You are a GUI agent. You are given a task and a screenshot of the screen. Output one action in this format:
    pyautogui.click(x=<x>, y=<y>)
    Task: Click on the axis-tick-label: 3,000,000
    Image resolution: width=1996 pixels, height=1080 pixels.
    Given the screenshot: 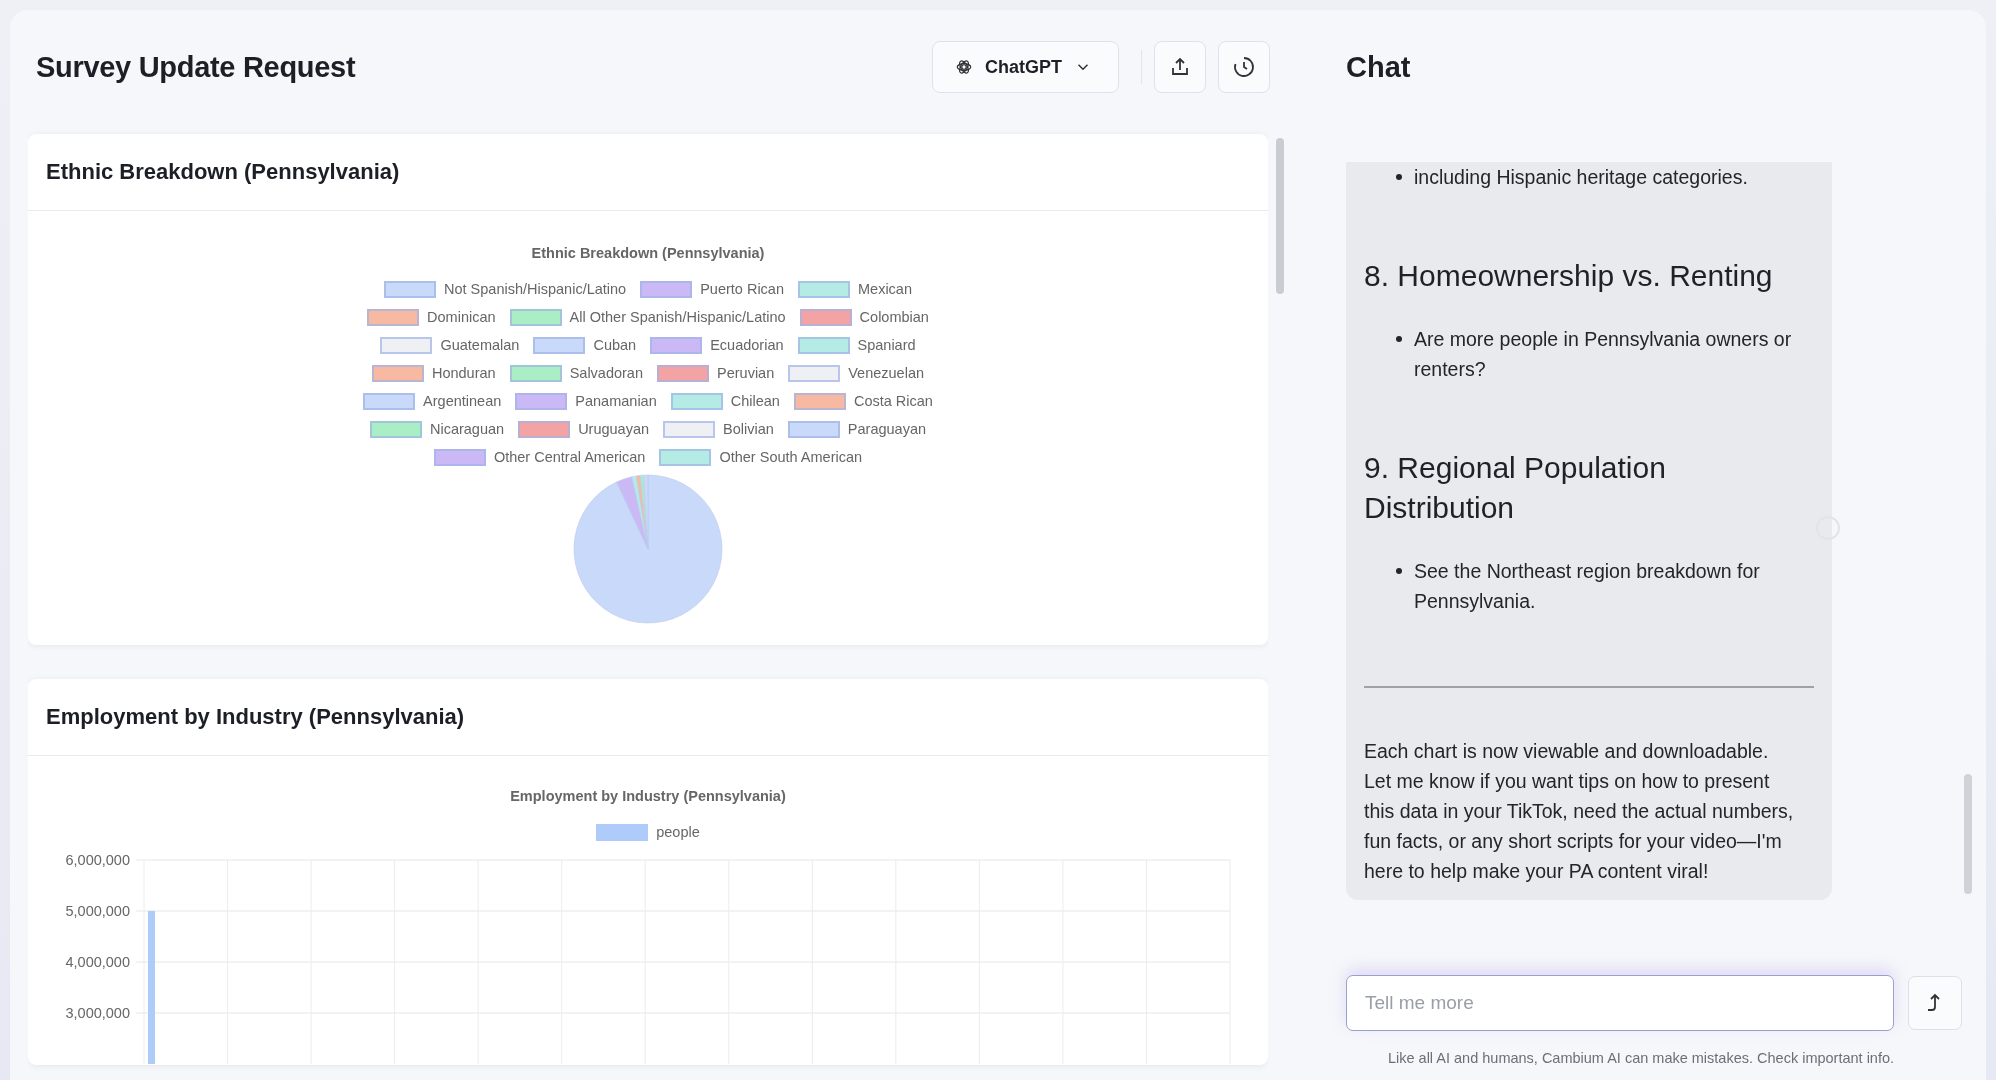 What is the action you would take?
    pyautogui.click(x=97, y=1013)
    